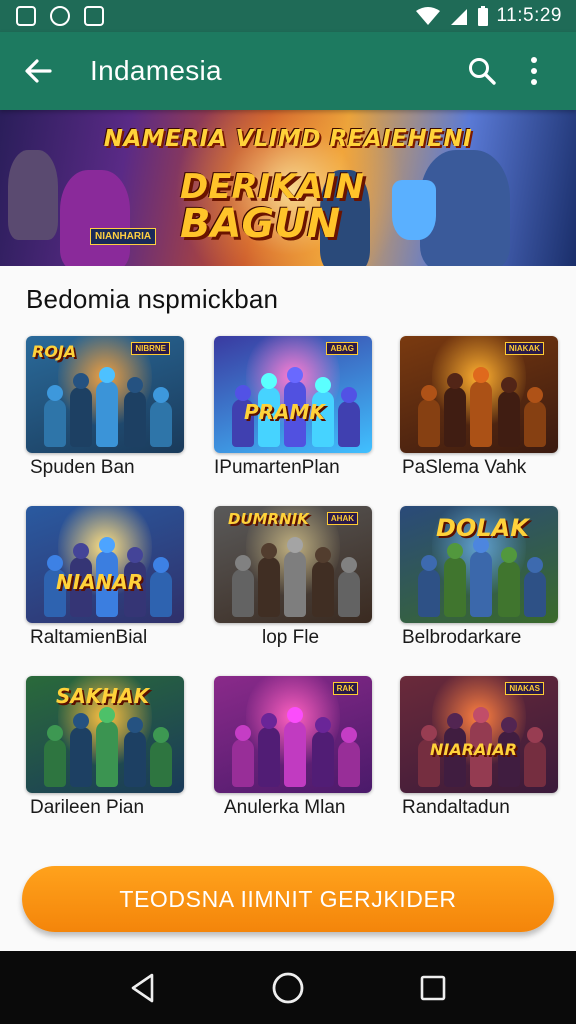  I want to click on game-thumbnail: PRAMK ABAG, so click(293, 394).